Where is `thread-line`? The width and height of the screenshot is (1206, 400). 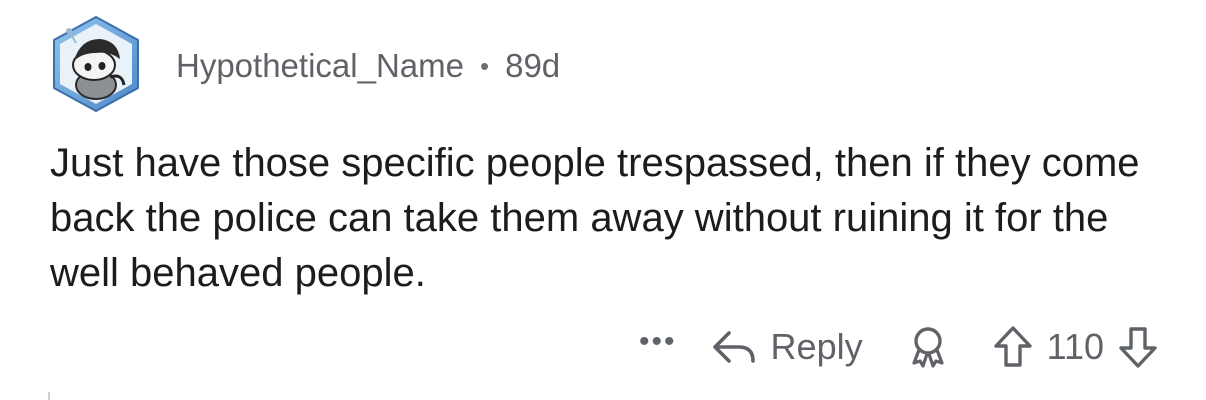
thread-line is located at coordinates (49, 396).